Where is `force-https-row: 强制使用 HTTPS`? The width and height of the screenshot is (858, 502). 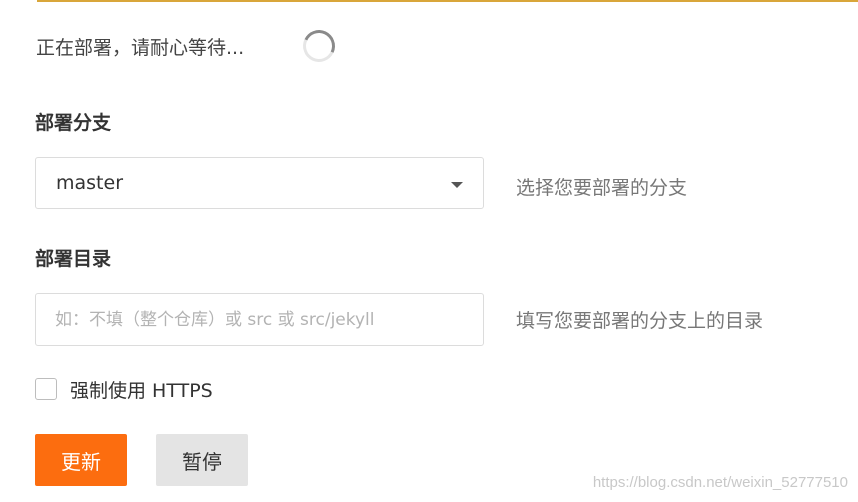 force-https-row: 强制使用 HTTPS is located at coordinates (124, 389).